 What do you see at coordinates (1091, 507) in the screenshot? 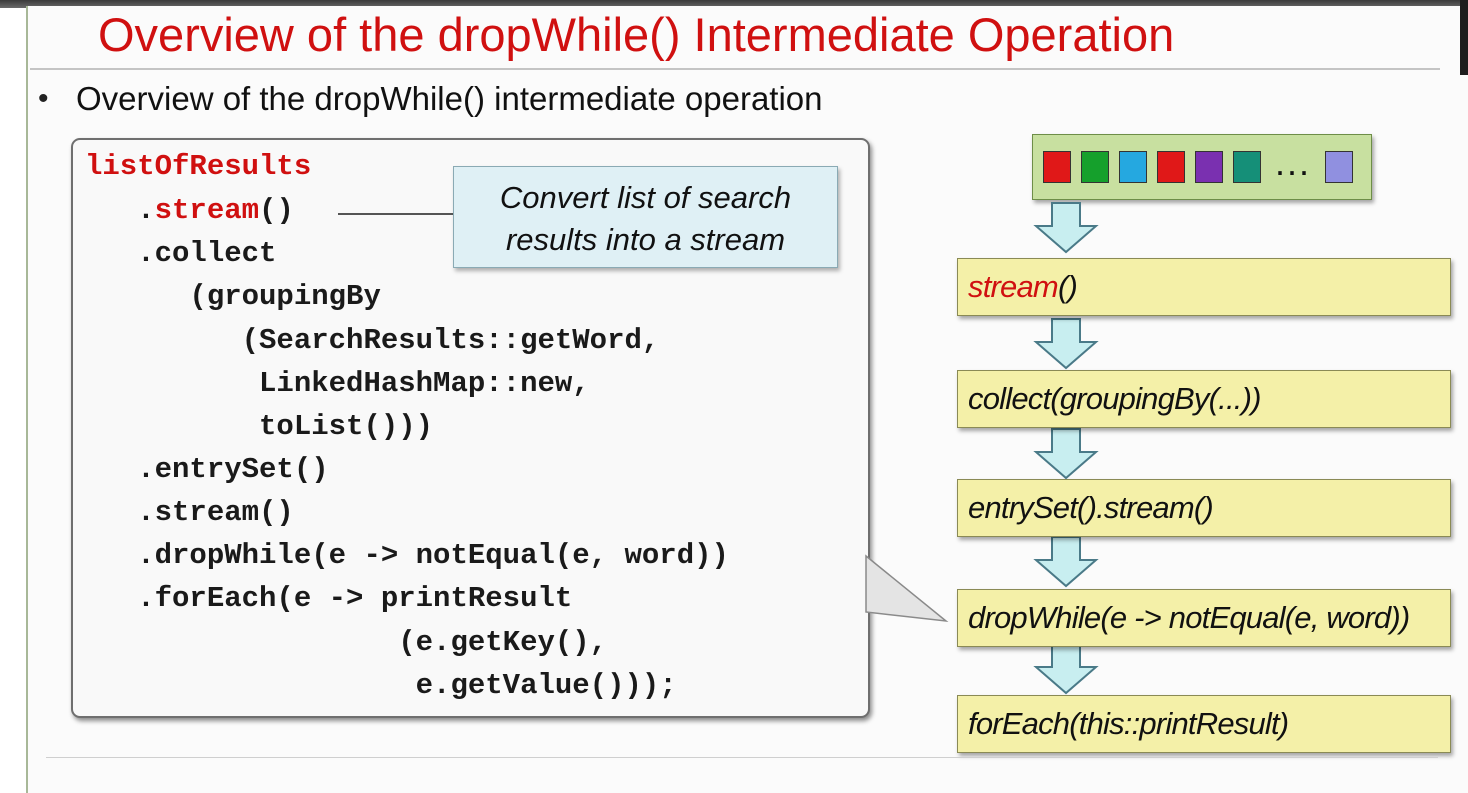
I see `stage-entryset-label: entrySet().stream()` at bounding box center [1091, 507].